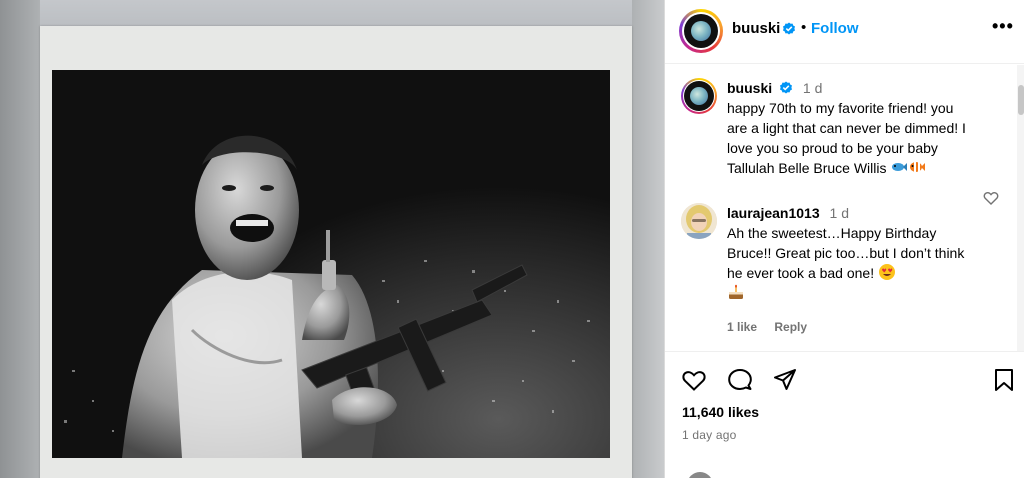 The width and height of the screenshot is (1024, 478). I want to click on author-avatar, so click(701, 31).